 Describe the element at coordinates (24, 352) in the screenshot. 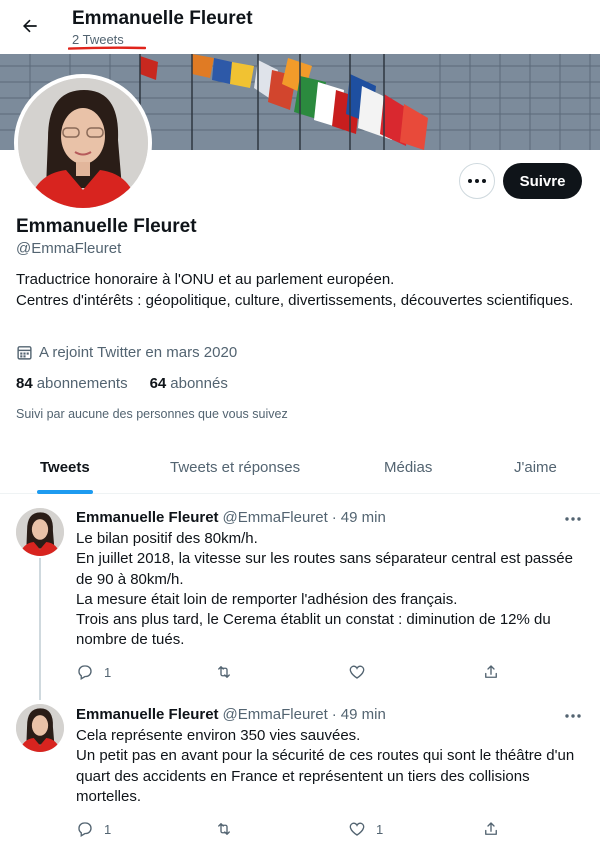

I see `calendar-icon` at that location.